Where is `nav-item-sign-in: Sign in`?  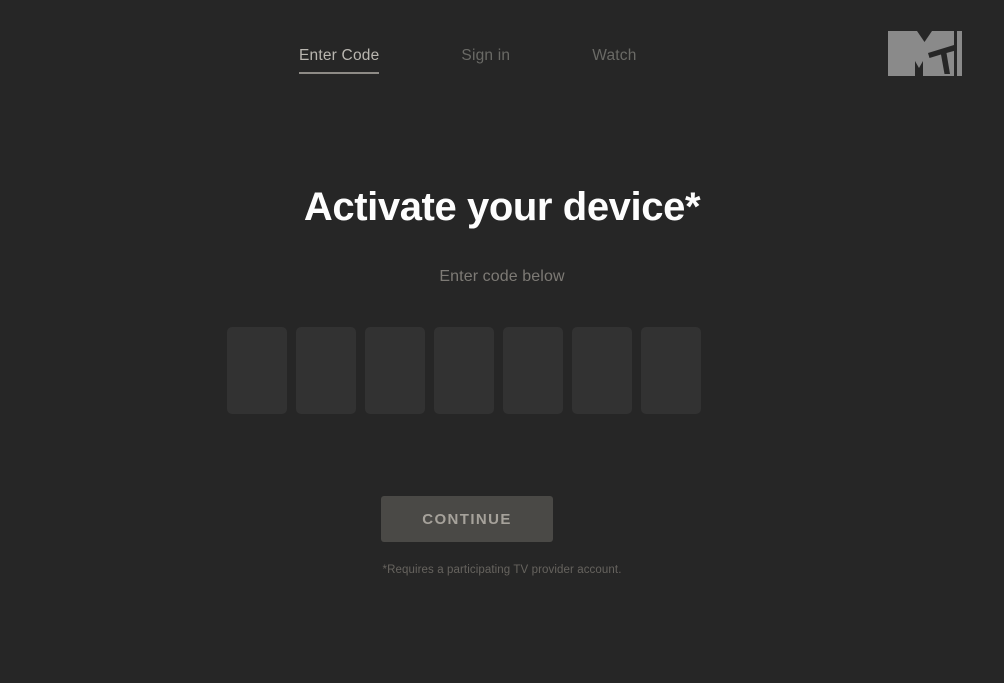 nav-item-sign-in: Sign in is located at coordinates (485, 56).